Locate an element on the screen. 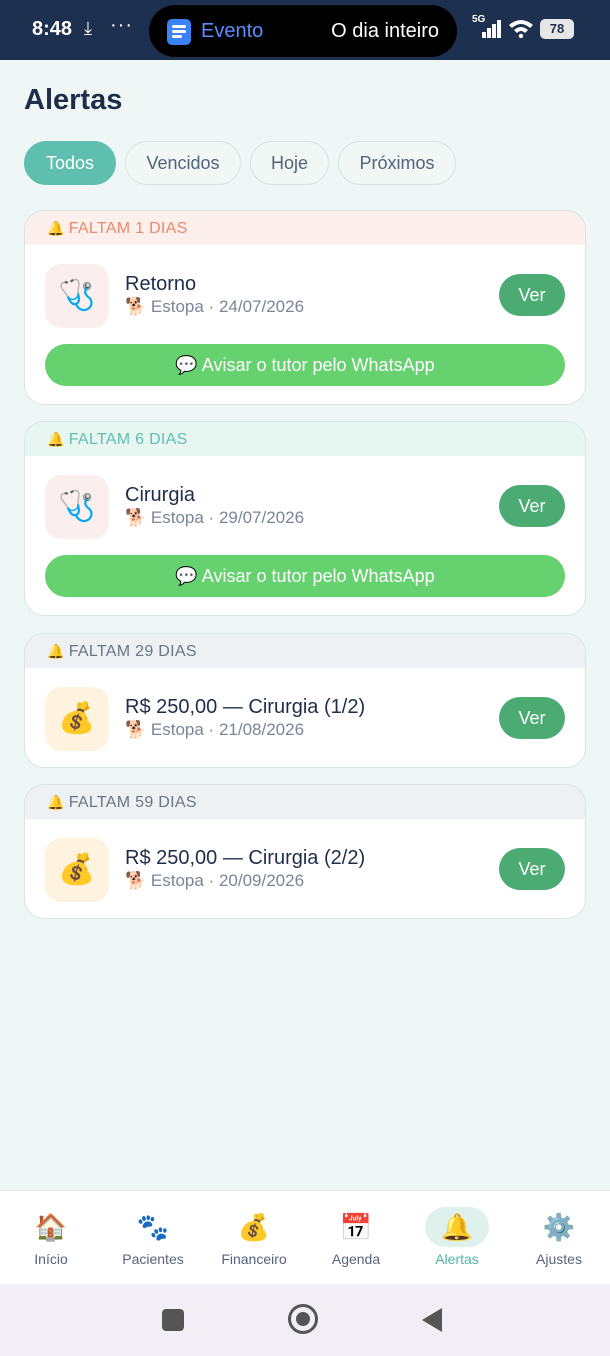  system-navigation-bar is located at coordinates (305, 1320).